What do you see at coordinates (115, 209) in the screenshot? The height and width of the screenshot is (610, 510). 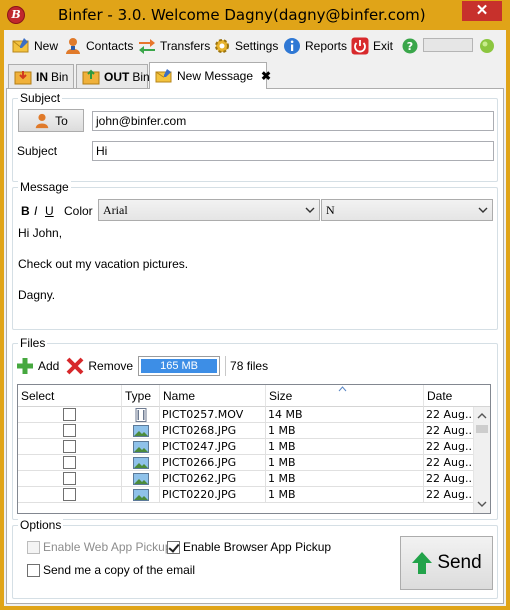 I see `font-select-value: Arial` at bounding box center [115, 209].